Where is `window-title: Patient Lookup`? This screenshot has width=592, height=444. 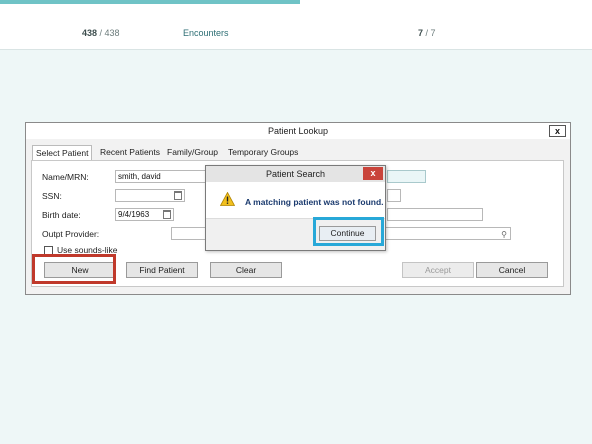 window-title: Patient Lookup is located at coordinates (298, 131).